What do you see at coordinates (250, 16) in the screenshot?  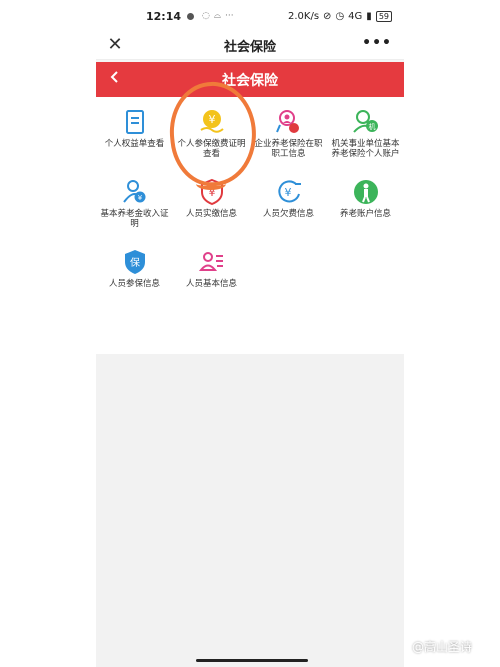 I see `status-bar: 12:14 ◌ ⌓ ··· 2.0K/s ⊘ ◷ 4G ▮ 59` at bounding box center [250, 16].